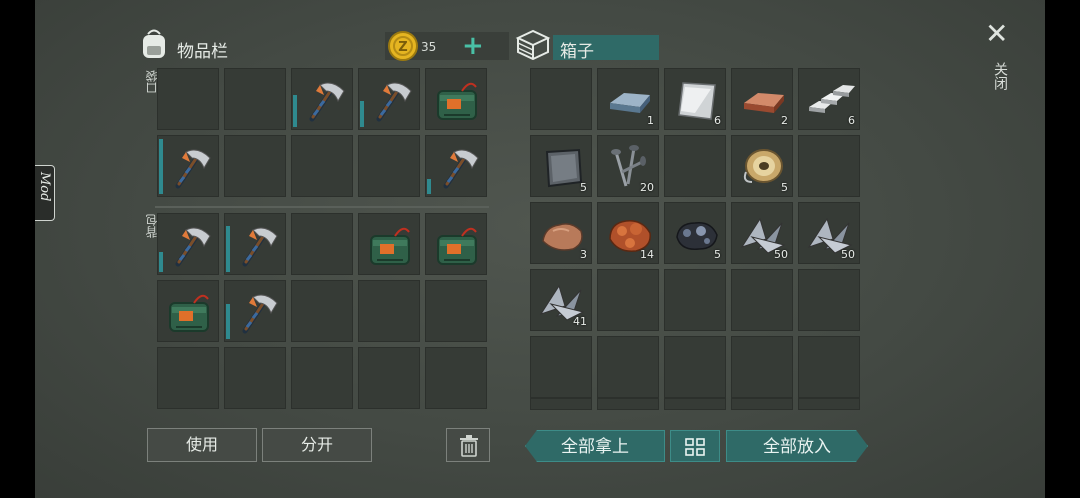 Image resolution: width=1080 pixels, height=498 pixels. What do you see at coordinates (1000, 76) in the screenshot?
I see `close-label: 关闭` at bounding box center [1000, 76].